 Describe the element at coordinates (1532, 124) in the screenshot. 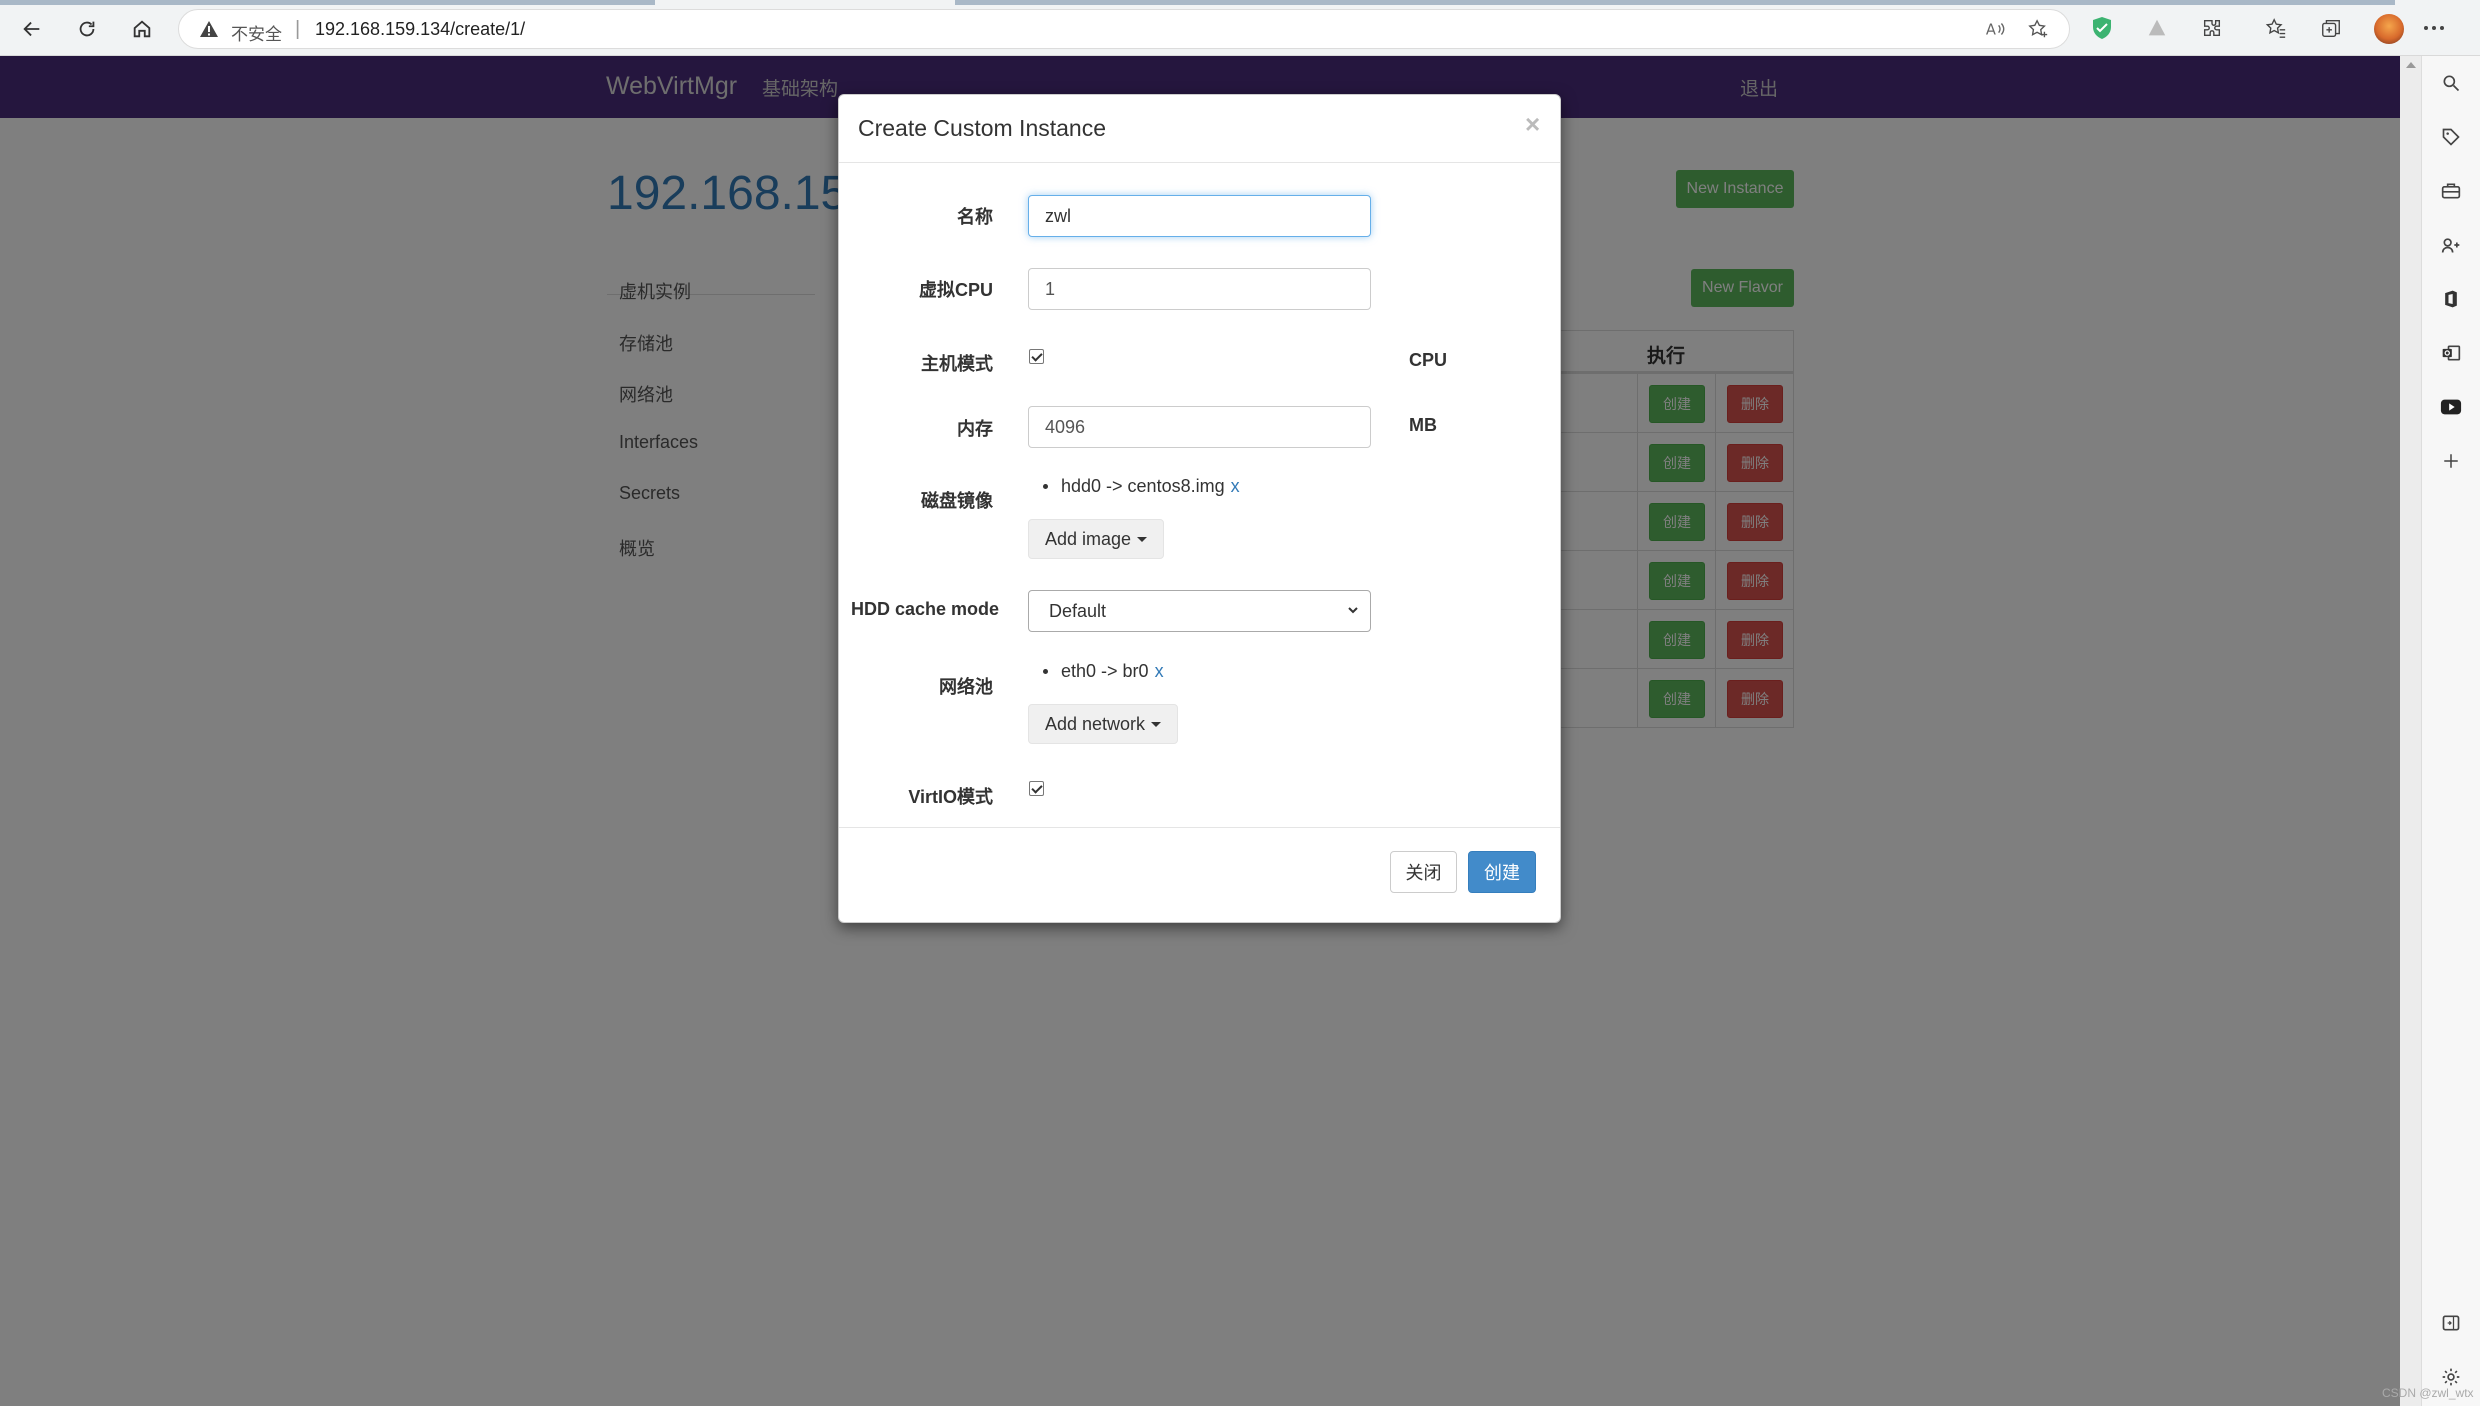

I see `modal-close-icon: ×` at that location.